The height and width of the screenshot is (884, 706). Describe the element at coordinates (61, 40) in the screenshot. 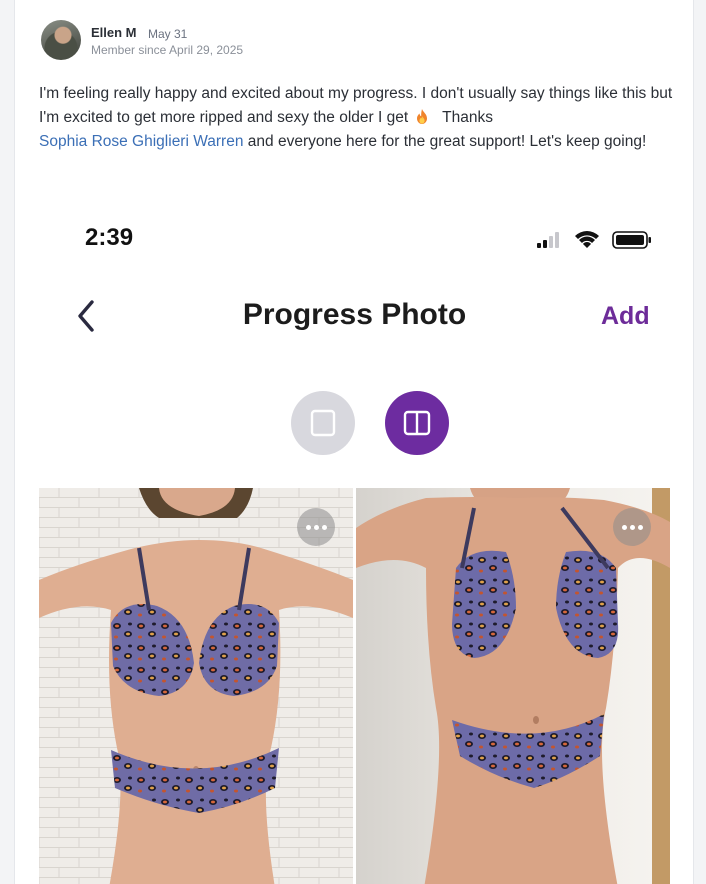

I see `avatar` at that location.